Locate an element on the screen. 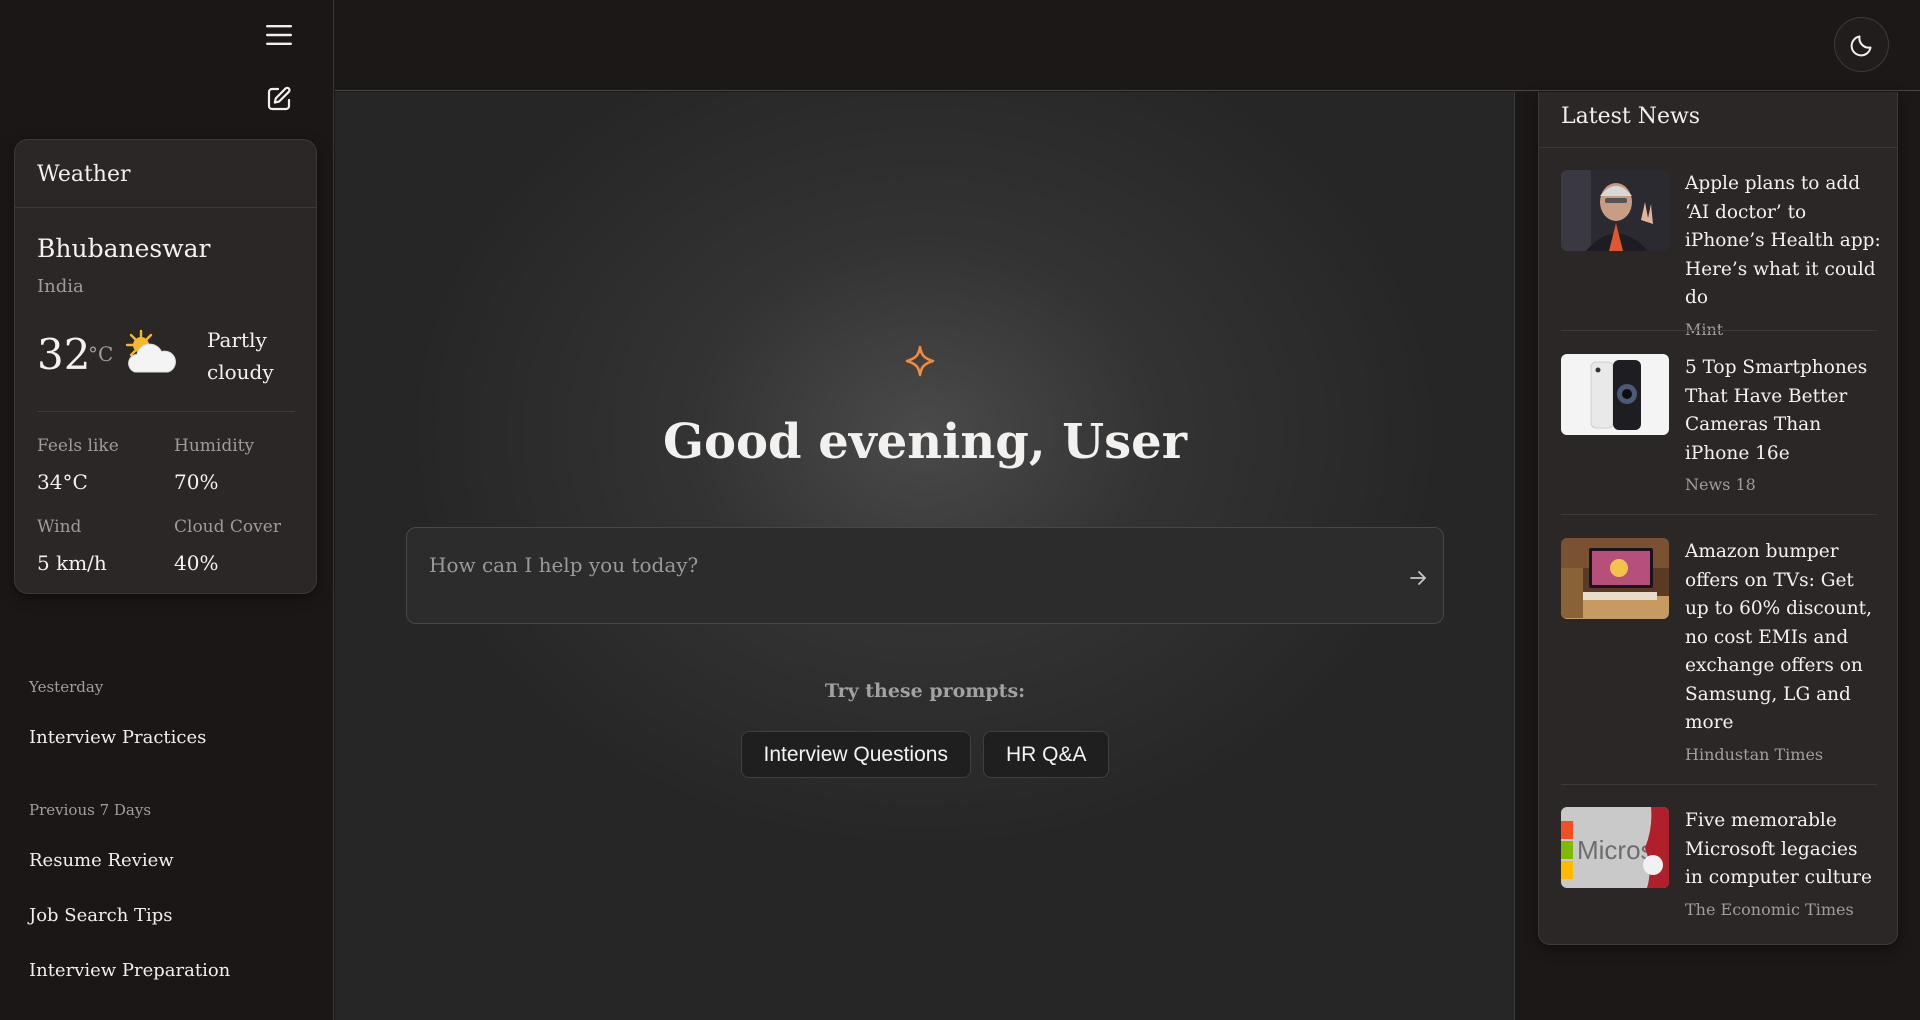 This screenshot has height=1020, width=1920. news-source: Hindustan Times is located at coordinates (1754, 754).